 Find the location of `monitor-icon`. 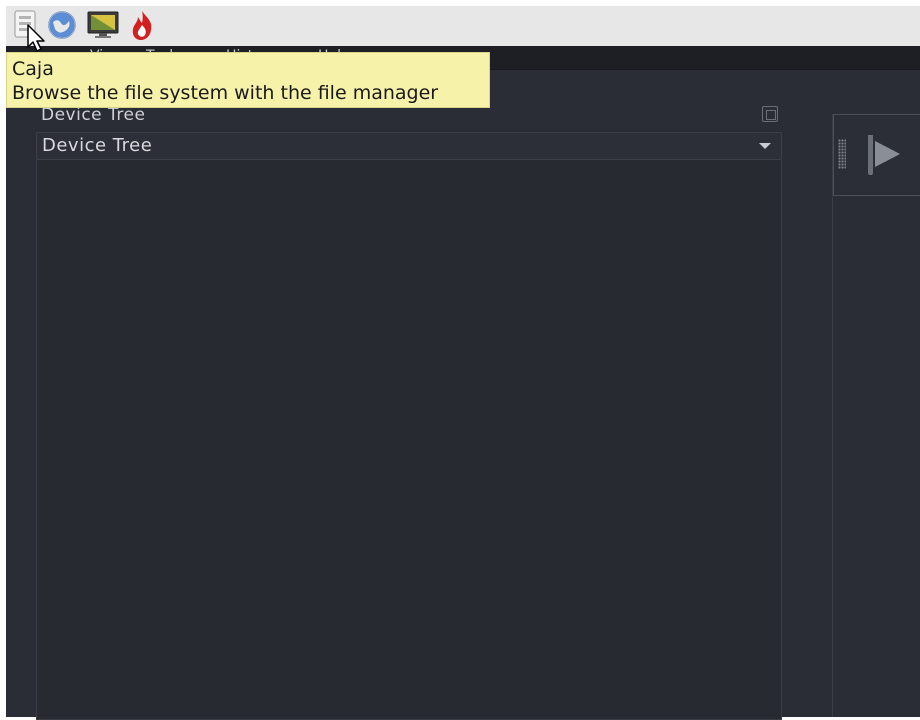

monitor-icon is located at coordinates (102, 25).